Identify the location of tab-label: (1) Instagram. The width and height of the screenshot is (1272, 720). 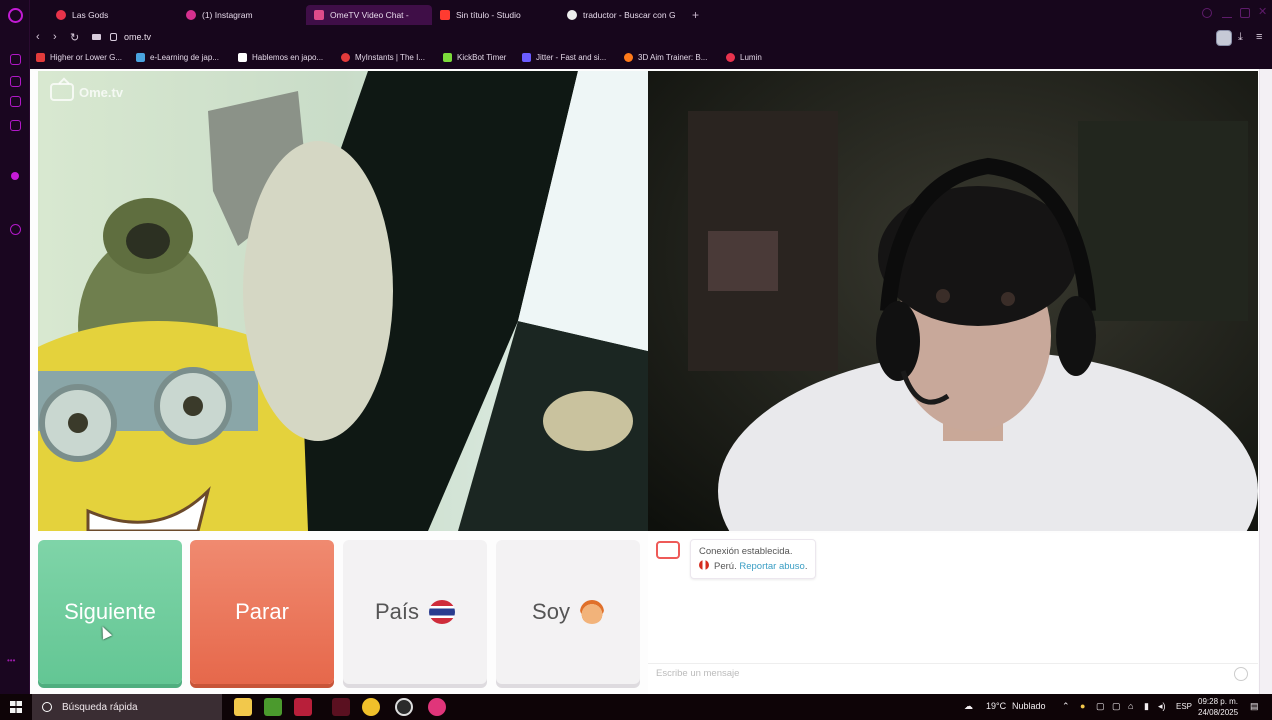
(227, 15).